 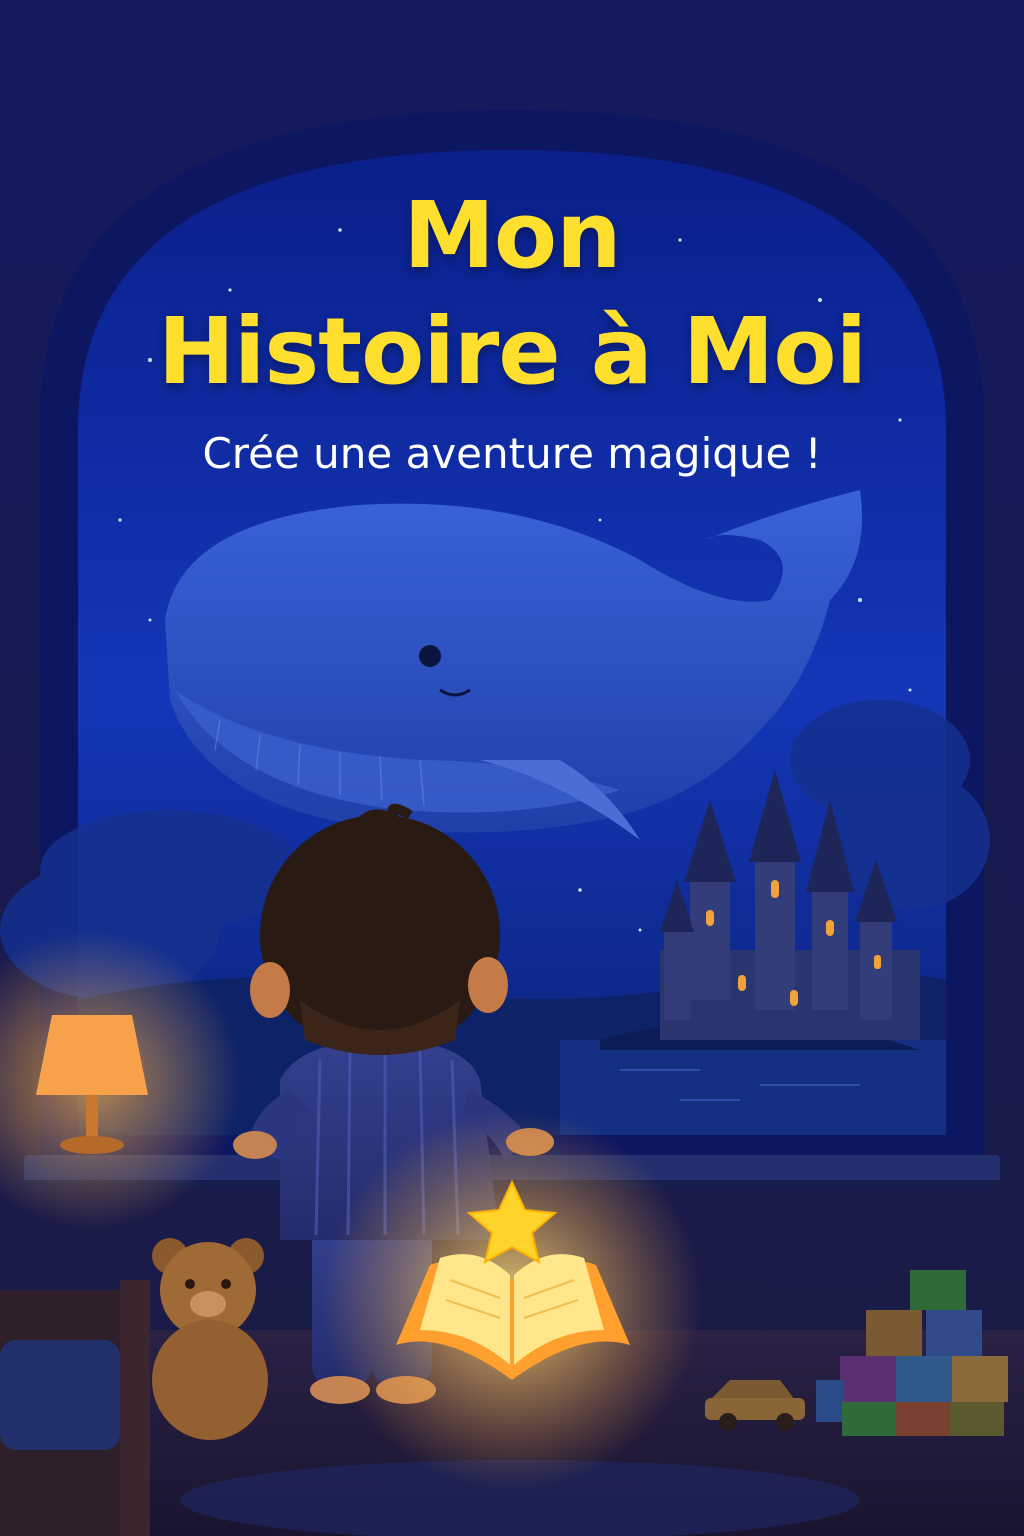 I want to click on teddy-bear-icon, so click(x=210, y=1339).